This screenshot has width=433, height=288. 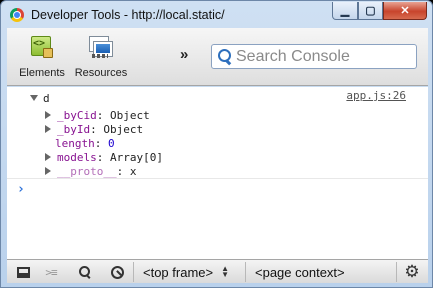 I want to click on property-row: __proto__: x, so click(x=90, y=171).